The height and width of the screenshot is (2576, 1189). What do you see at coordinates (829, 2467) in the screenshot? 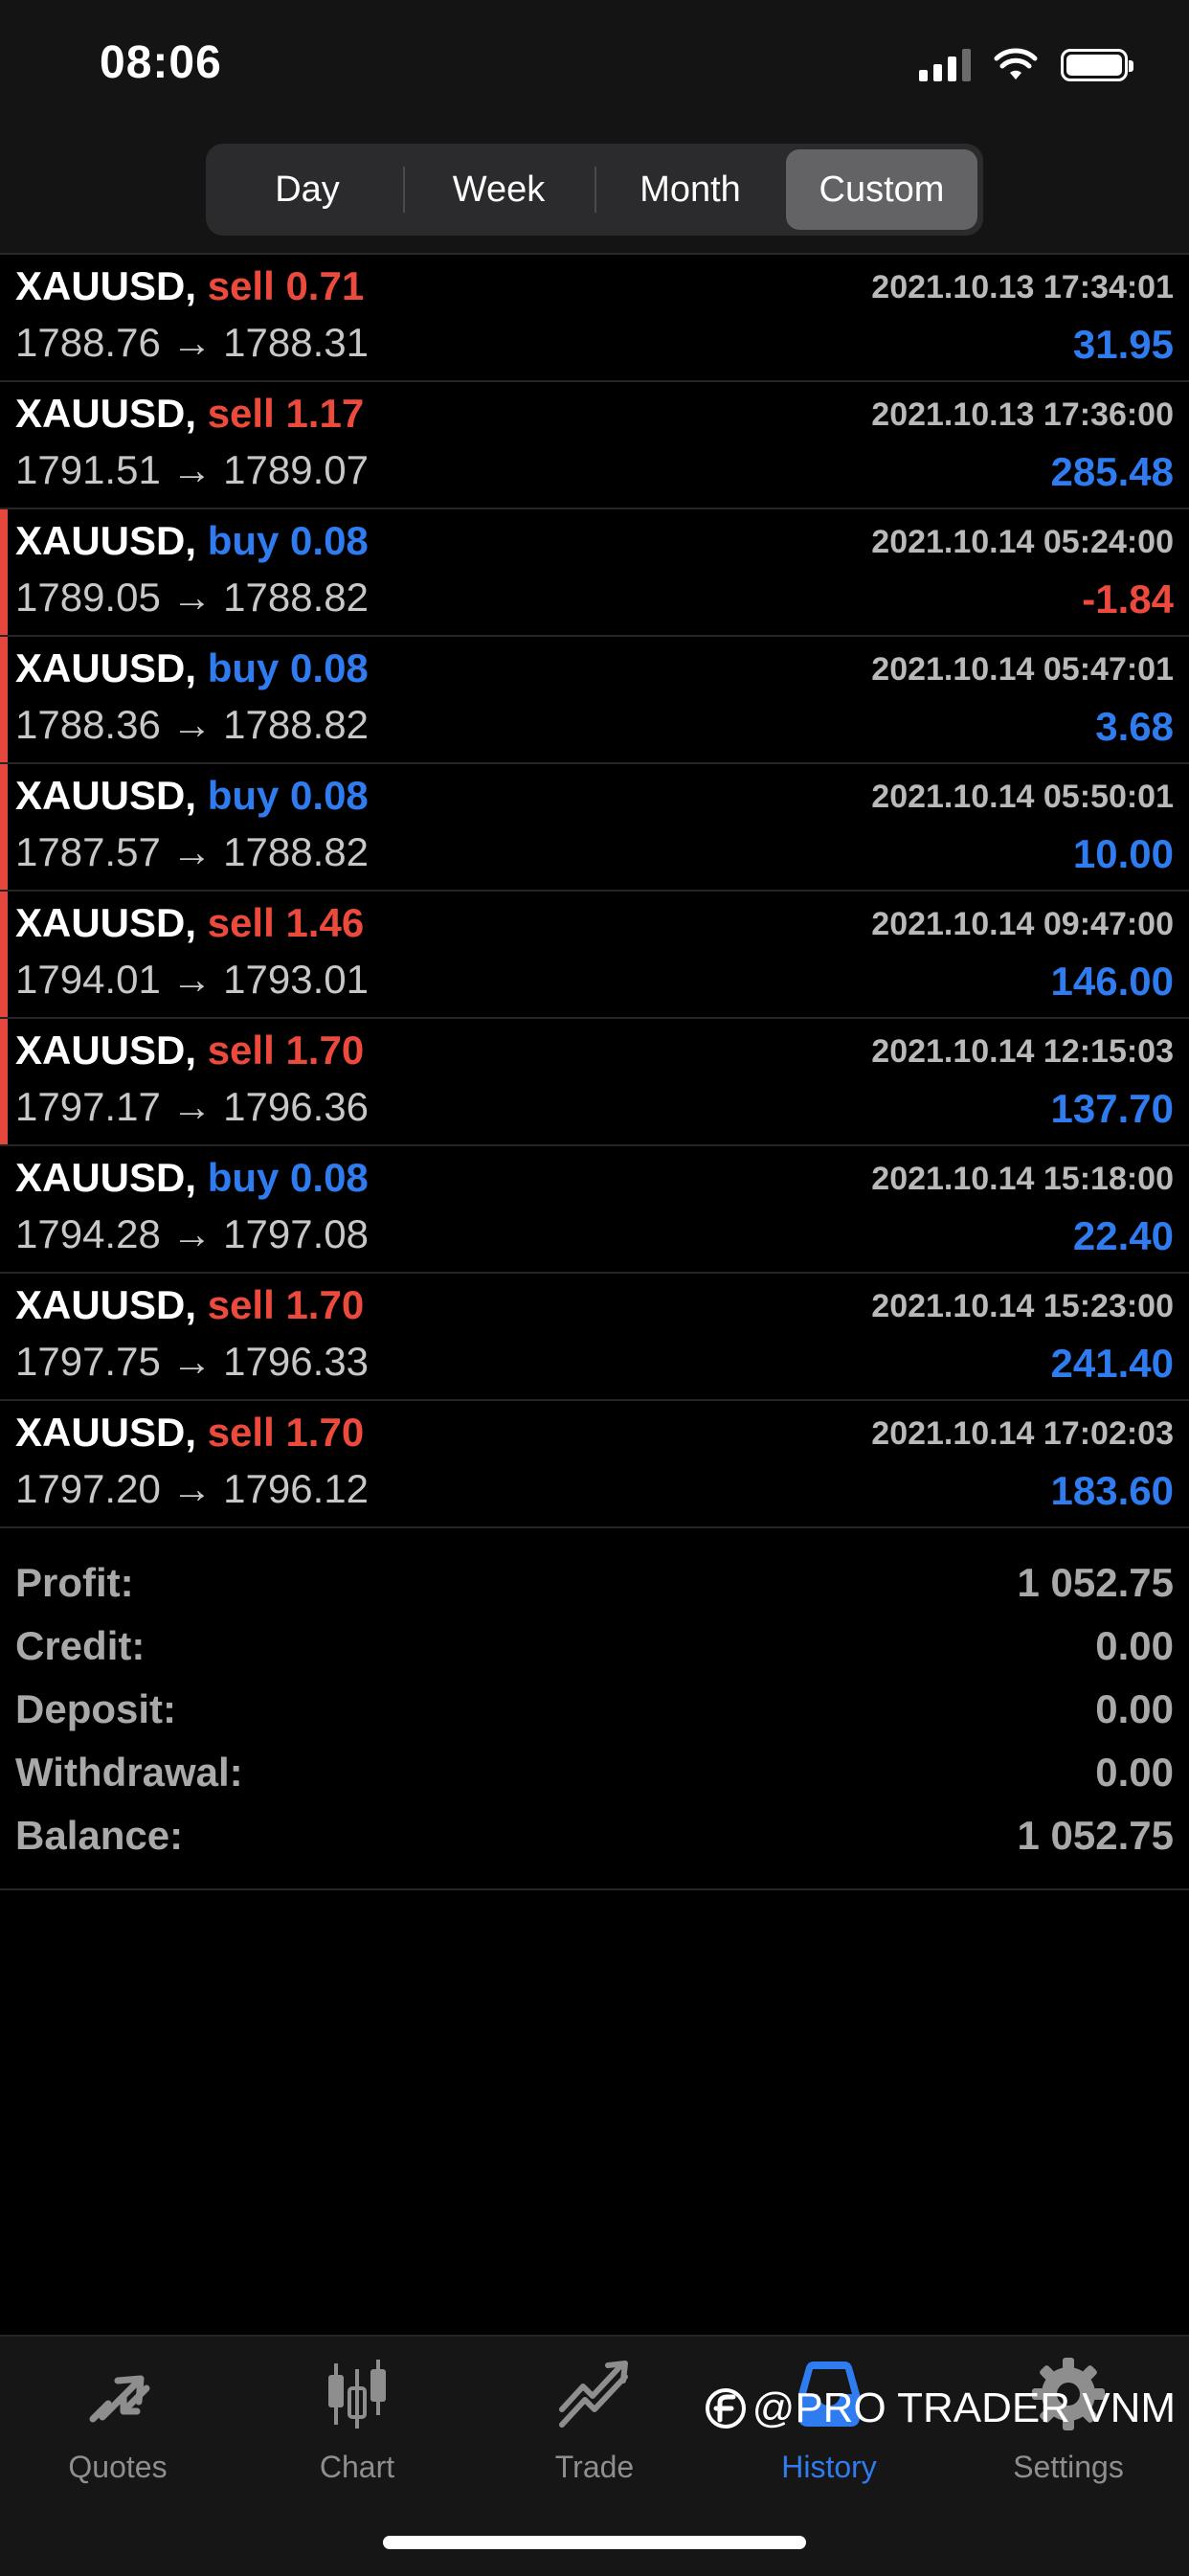
I see `tab-label: History` at bounding box center [829, 2467].